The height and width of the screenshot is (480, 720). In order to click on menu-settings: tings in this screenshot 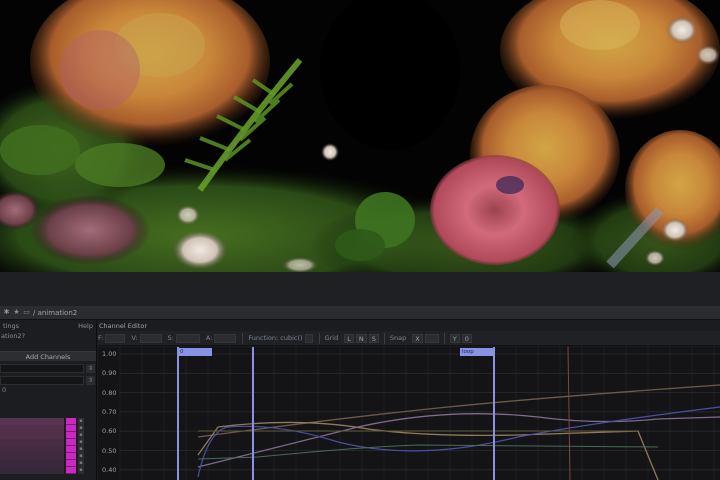, I will do `click(11, 326)`.